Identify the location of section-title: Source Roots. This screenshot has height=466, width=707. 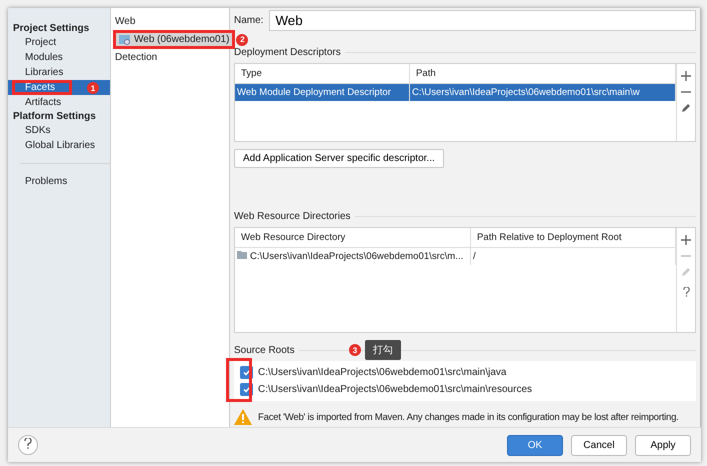
(264, 350).